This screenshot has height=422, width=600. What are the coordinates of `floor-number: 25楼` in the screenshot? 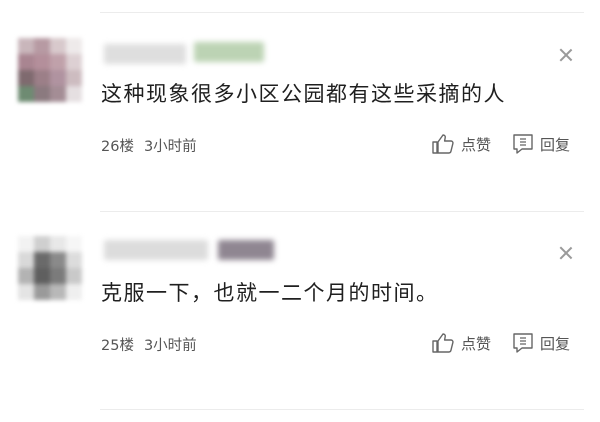 It's located at (117, 346).